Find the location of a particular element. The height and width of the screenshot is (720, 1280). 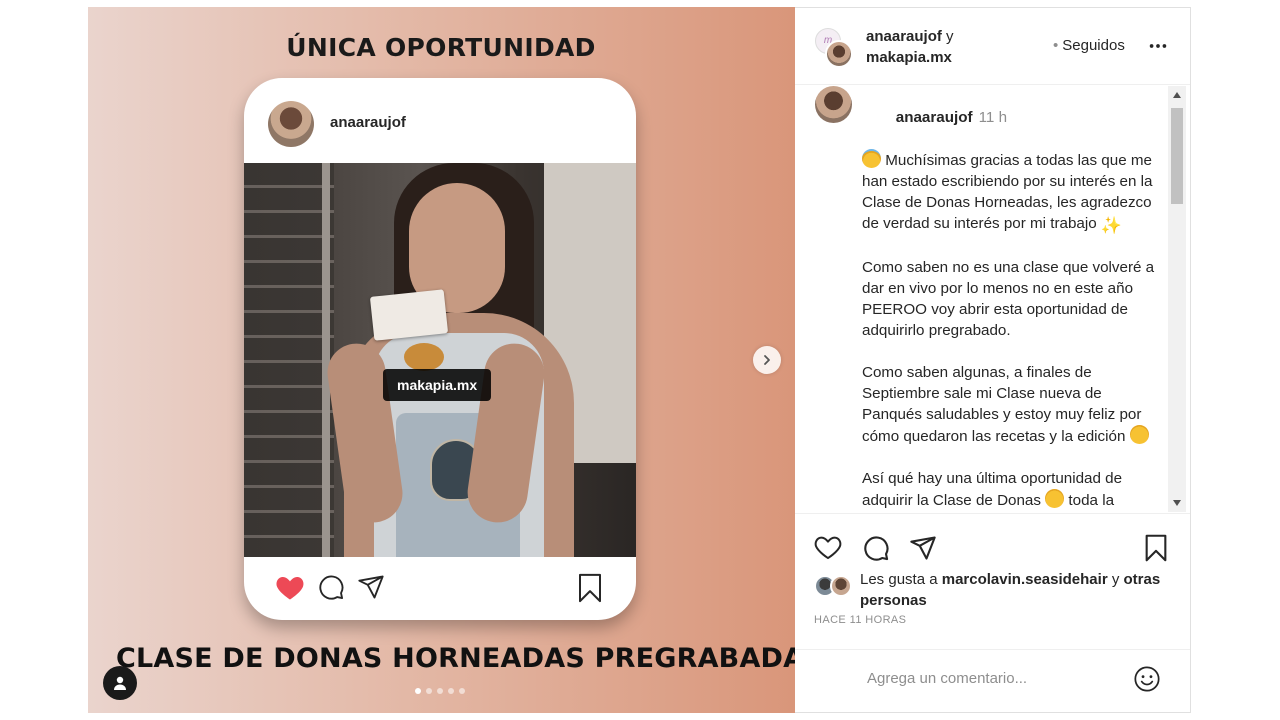

scroll-down-button is located at coordinates (1177, 503).